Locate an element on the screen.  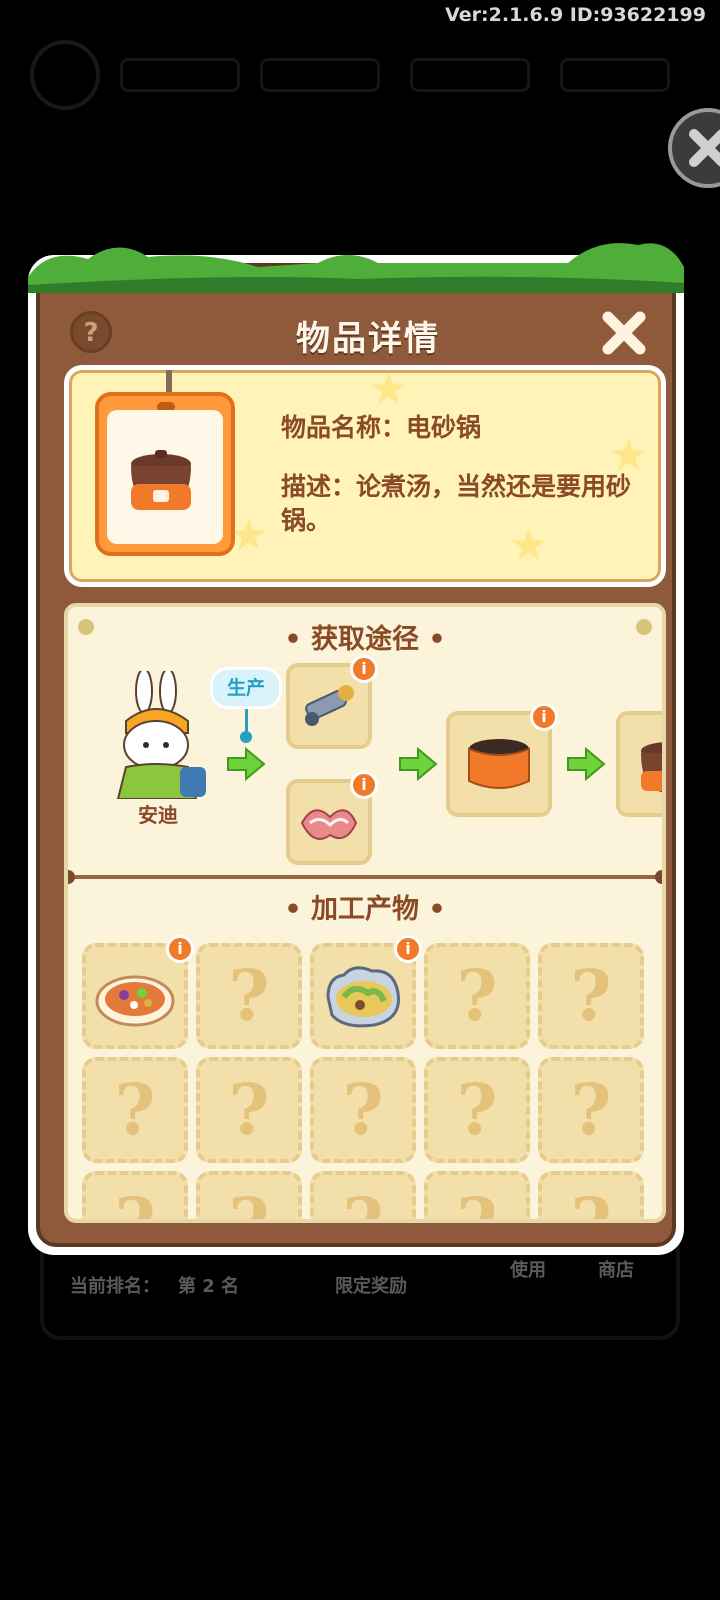
character-andy-avatar is located at coordinates (158, 735).